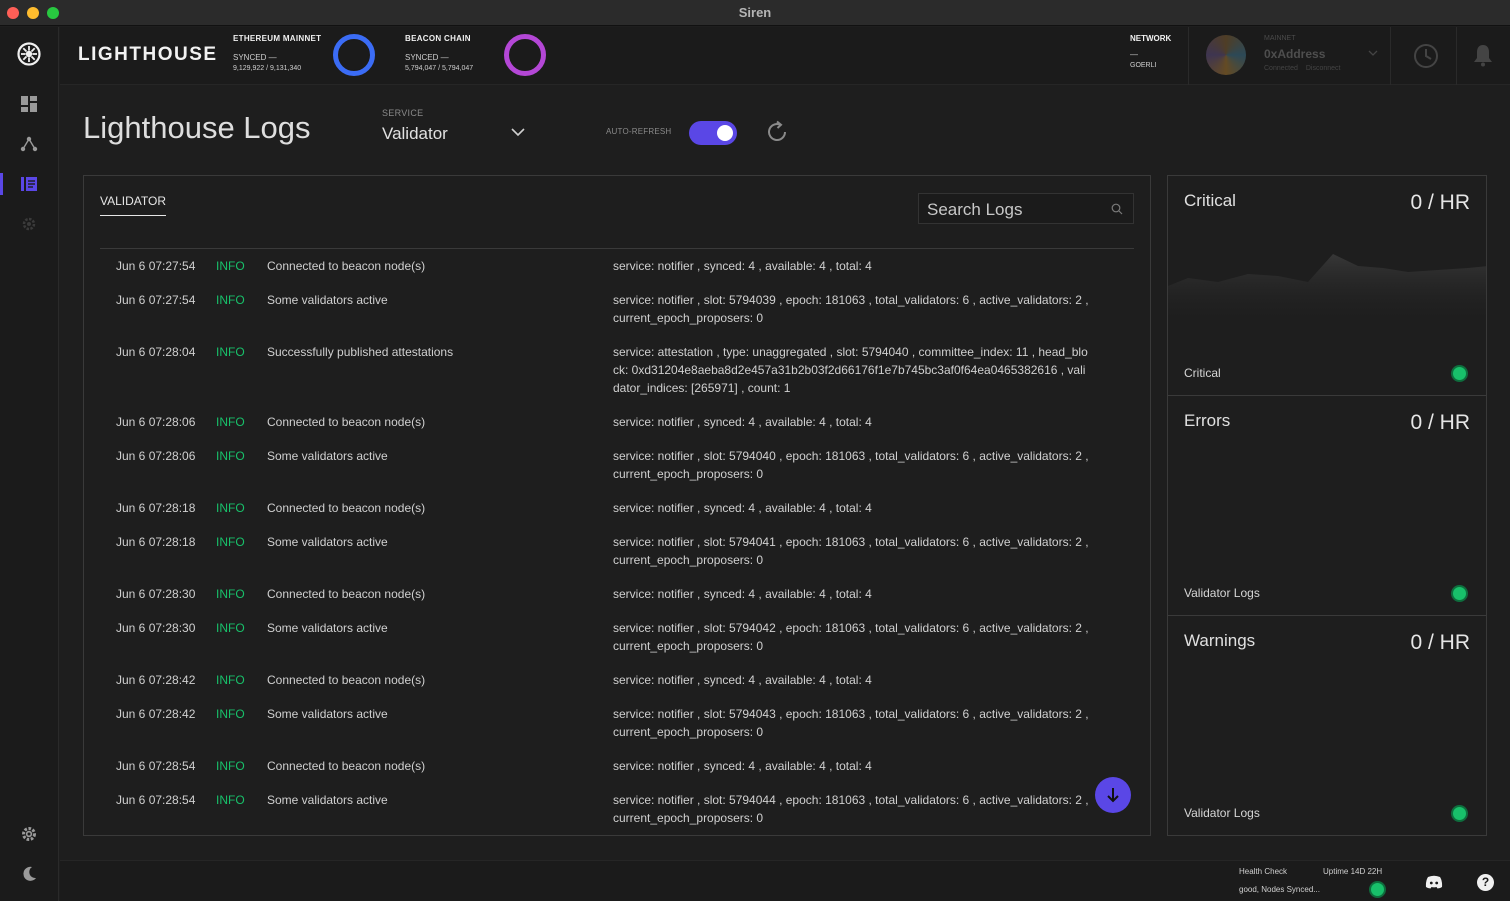 This screenshot has width=1510, height=901. I want to click on account-avatar, so click(1226, 55).